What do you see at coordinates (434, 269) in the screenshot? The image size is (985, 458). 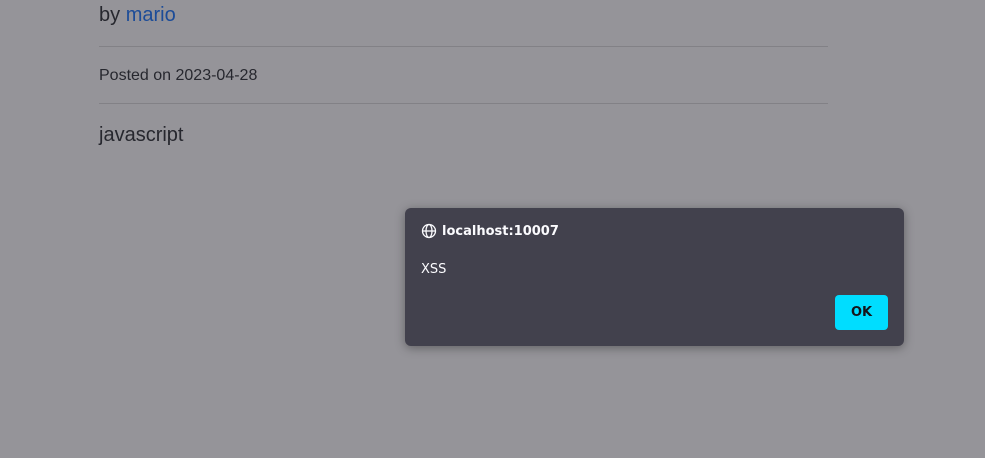 I see `dialog-message: XSS` at bounding box center [434, 269].